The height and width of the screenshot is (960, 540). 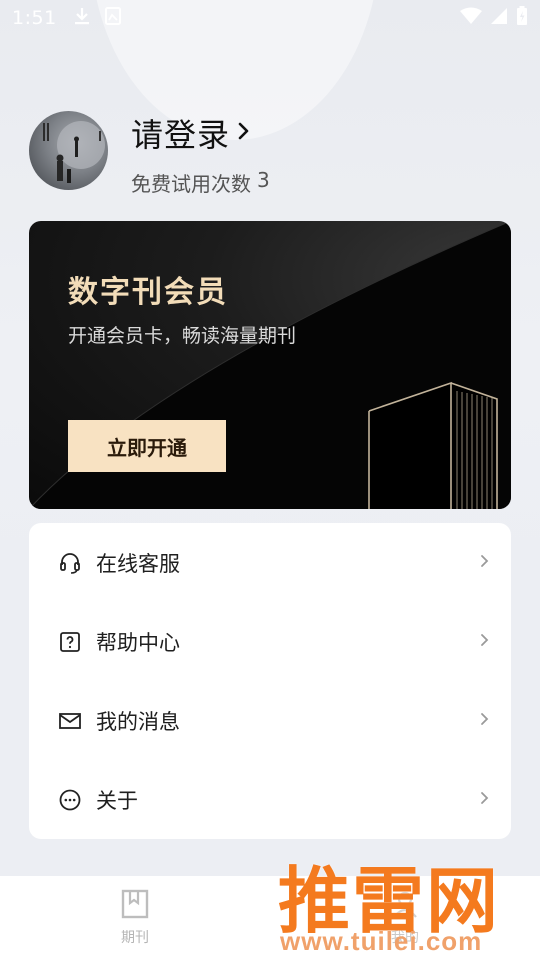 I want to click on signal-icon, so click(x=499, y=18).